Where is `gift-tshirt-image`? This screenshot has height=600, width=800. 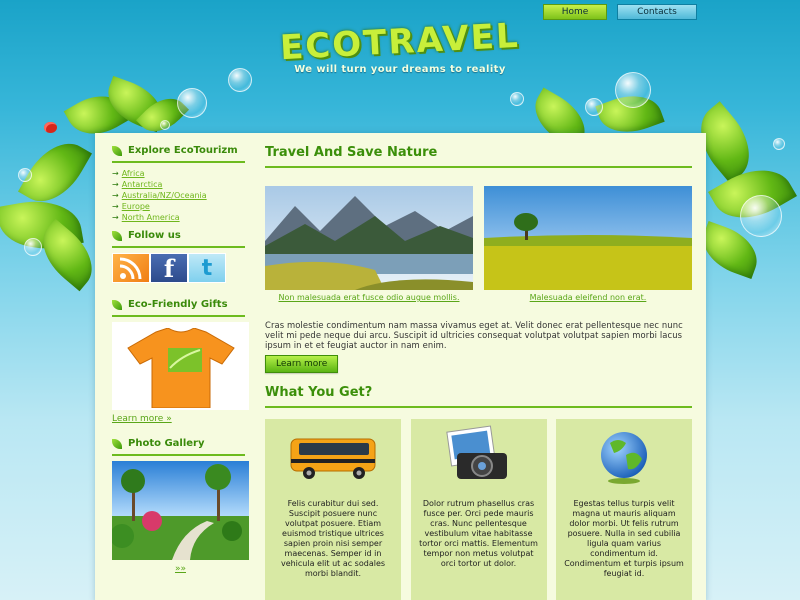 gift-tshirt-image is located at coordinates (180, 366).